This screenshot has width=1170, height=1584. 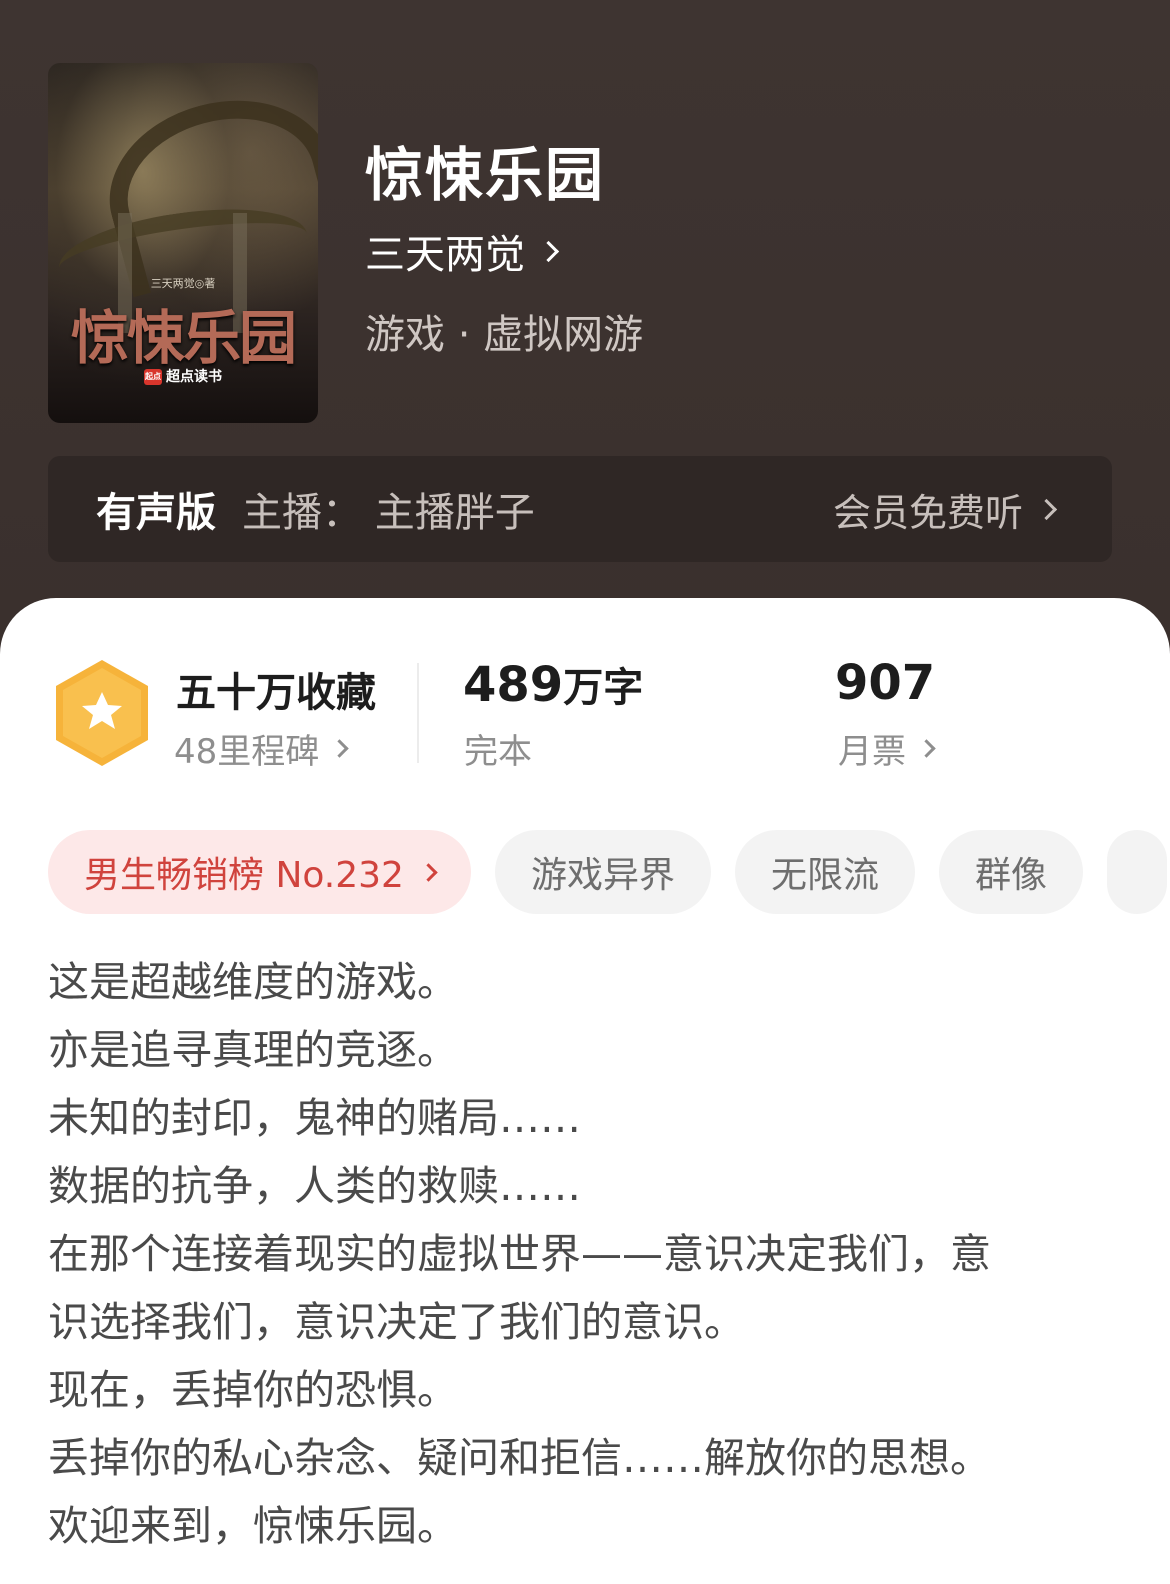 I want to click on audio-version-bar: 有声版 主播： 主播胖子 会员免费听, so click(x=580, y=509).